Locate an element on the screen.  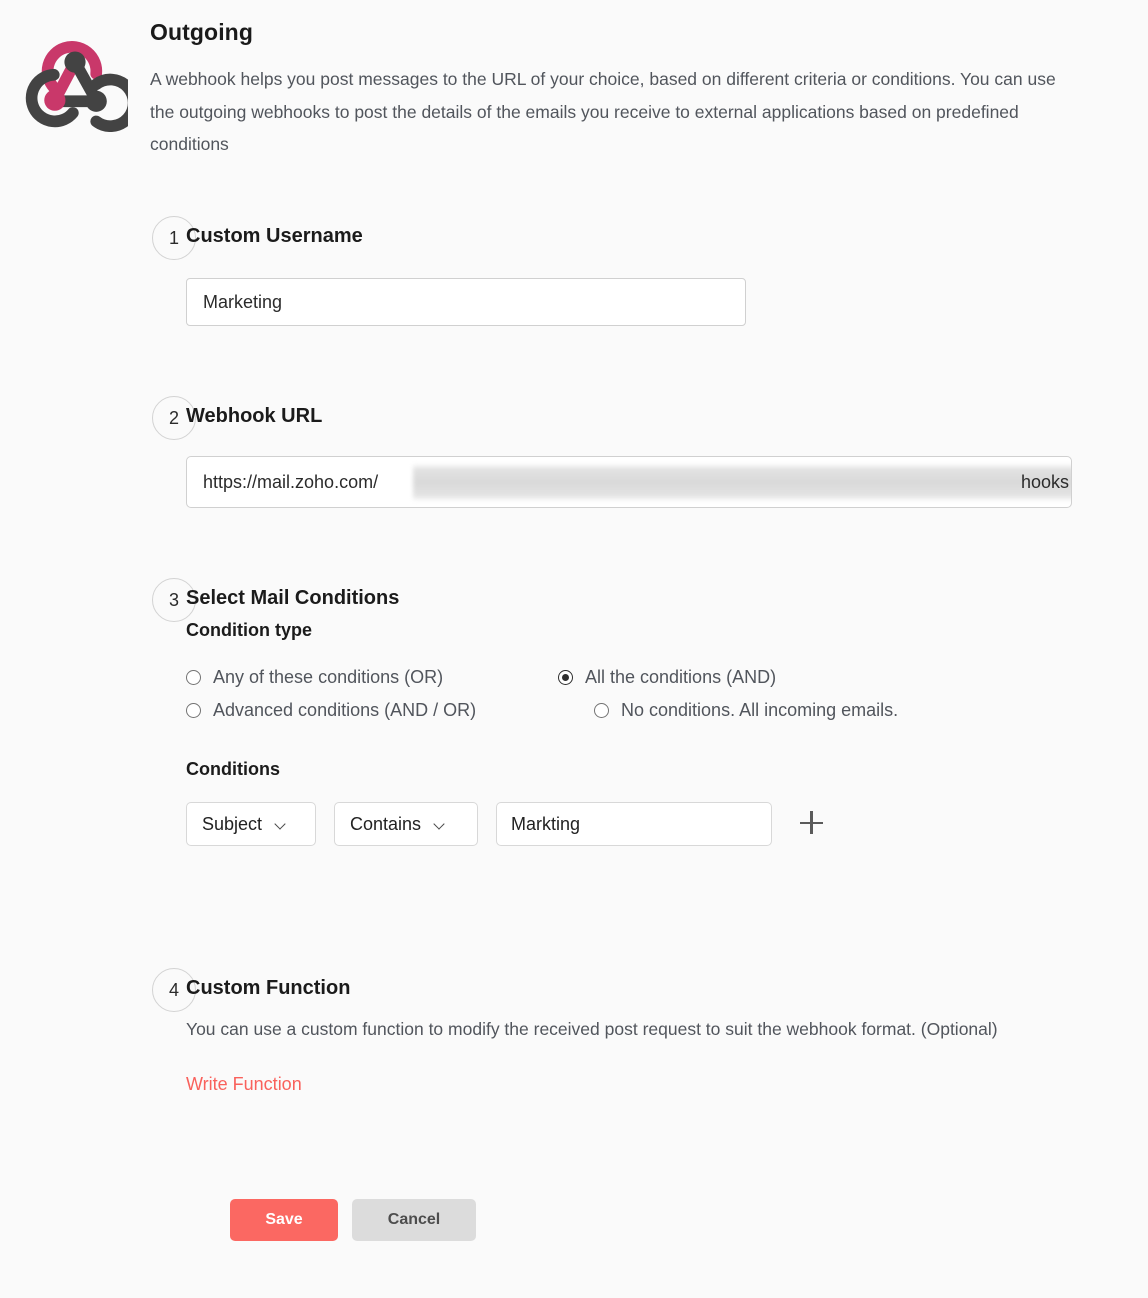
step-number-col: 2 is located at coordinates (98, 418).